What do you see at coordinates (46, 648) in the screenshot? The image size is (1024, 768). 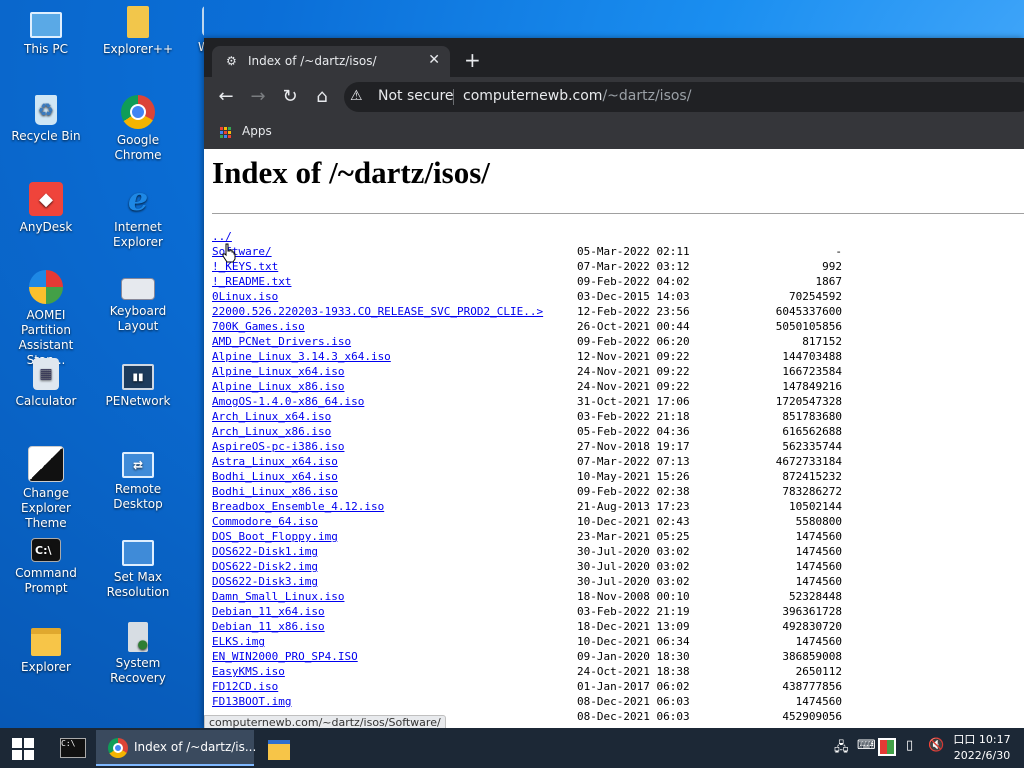 I see `explorer-shortcut: Explorer` at bounding box center [46, 648].